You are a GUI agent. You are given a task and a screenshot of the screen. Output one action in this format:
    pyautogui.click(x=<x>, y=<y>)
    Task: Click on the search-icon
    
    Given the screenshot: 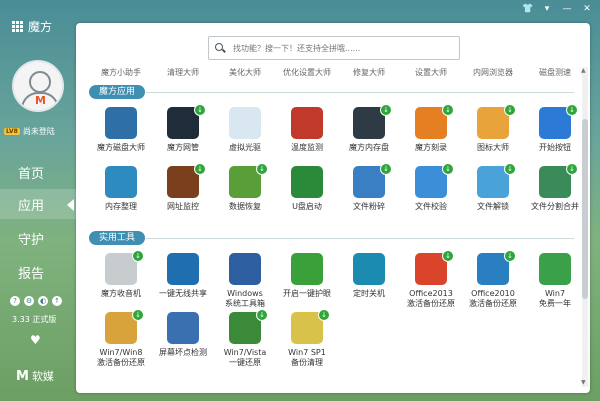 What is the action you would take?
    pyautogui.click(x=220, y=48)
    